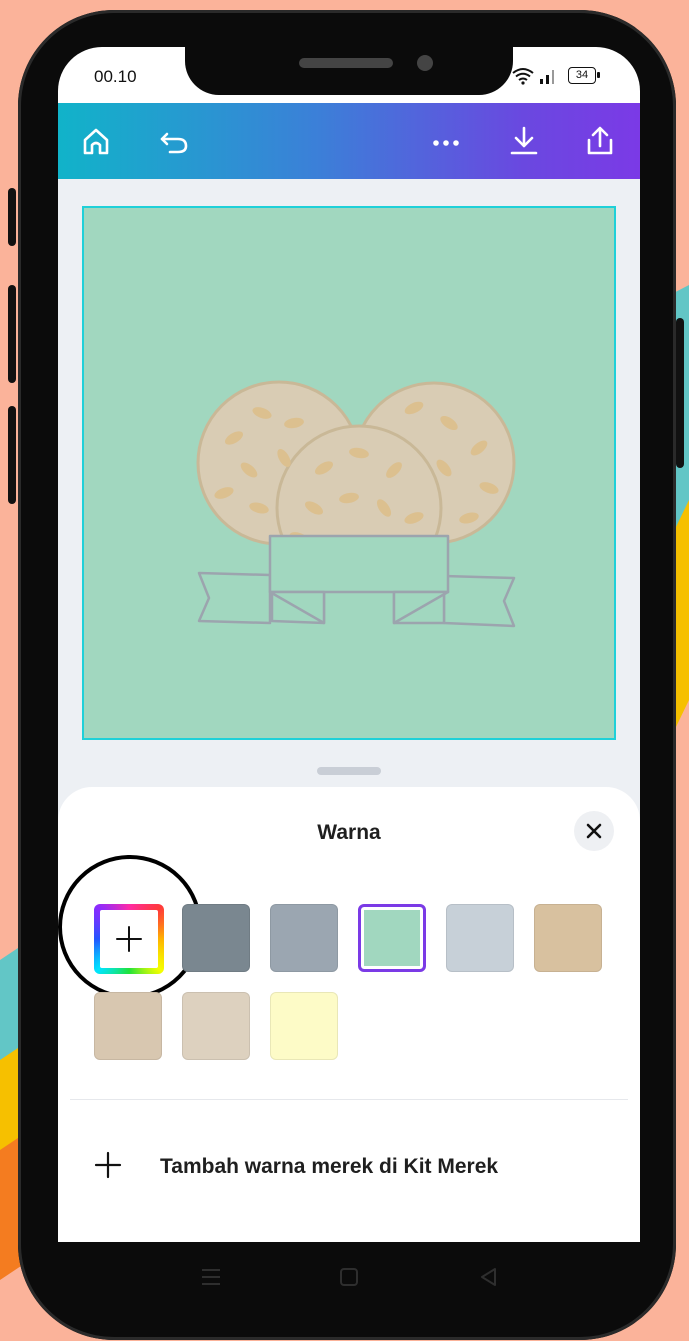 This screenshot has height=1341, width=689. I want to click on share-icon, so click(600, 141).